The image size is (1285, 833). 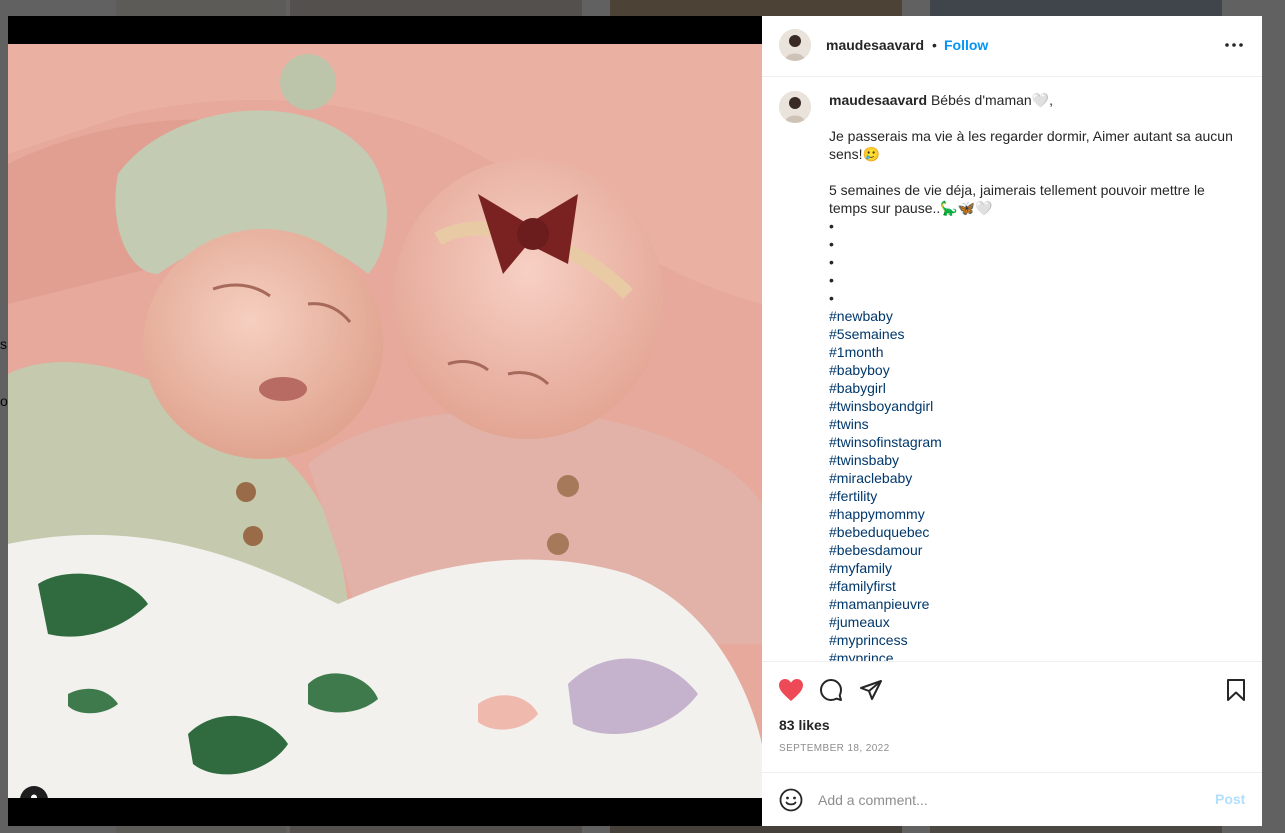 What do you see at coordinates (1031, 334) in the screenshot?
I see `hashtag-link: #5semaines` at bounding box center [1031, 334].